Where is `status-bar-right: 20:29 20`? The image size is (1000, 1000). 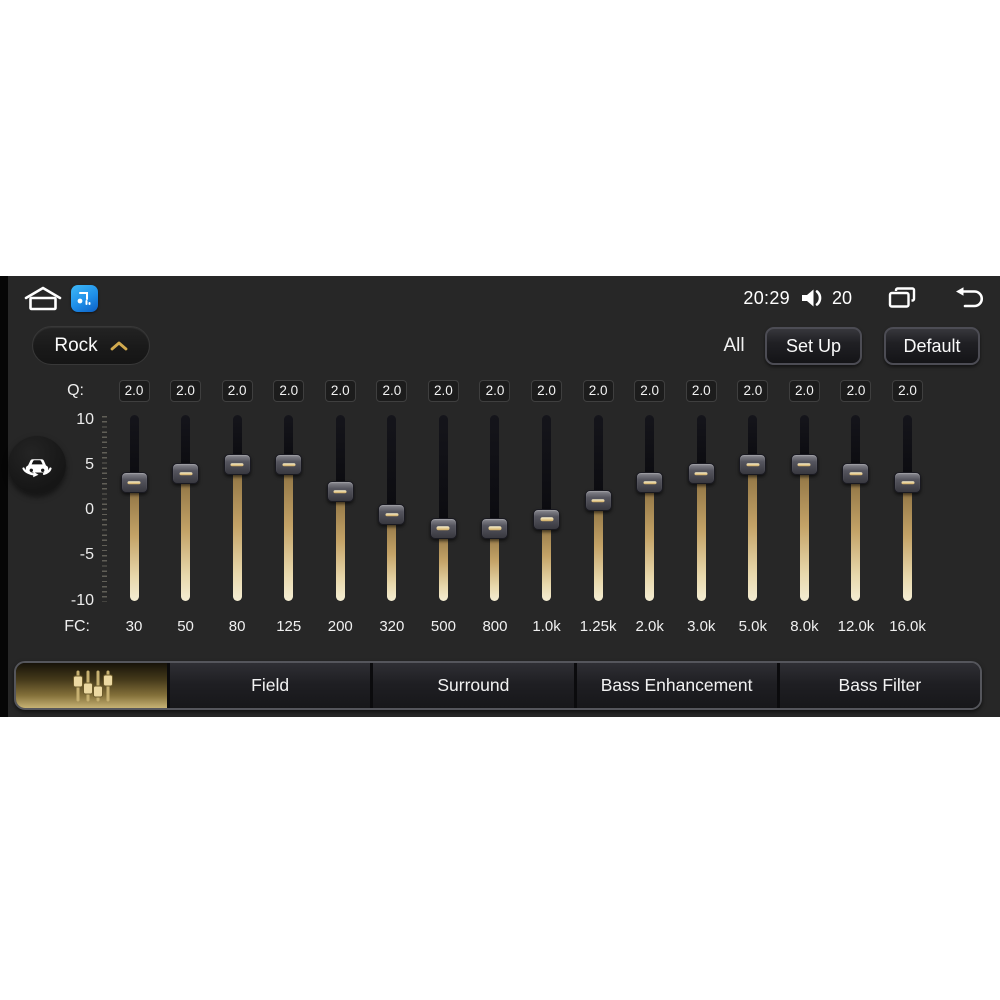
status-bar-right: 20:29 20 is located at coordinates (864, 298).